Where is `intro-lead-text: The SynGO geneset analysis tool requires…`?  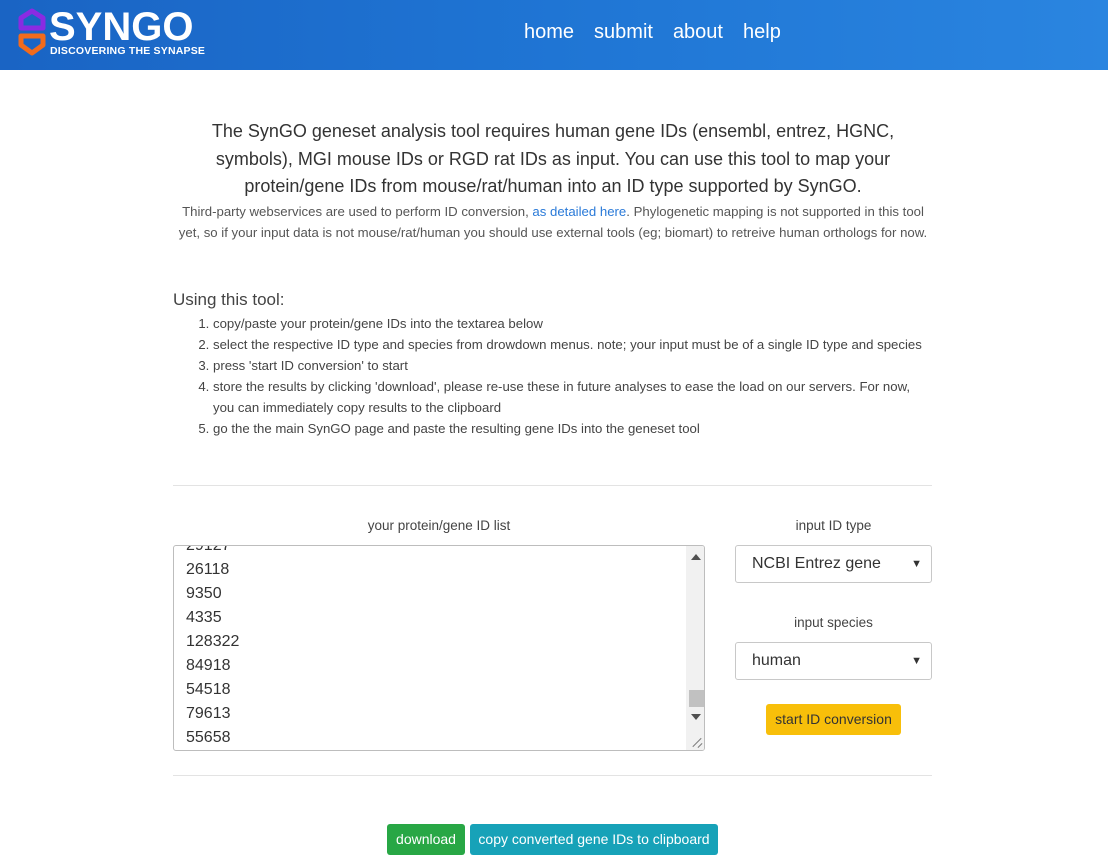
intro-lead-text: The SynGO geneset analysis tool requires… is located at coordinates (553, 158).